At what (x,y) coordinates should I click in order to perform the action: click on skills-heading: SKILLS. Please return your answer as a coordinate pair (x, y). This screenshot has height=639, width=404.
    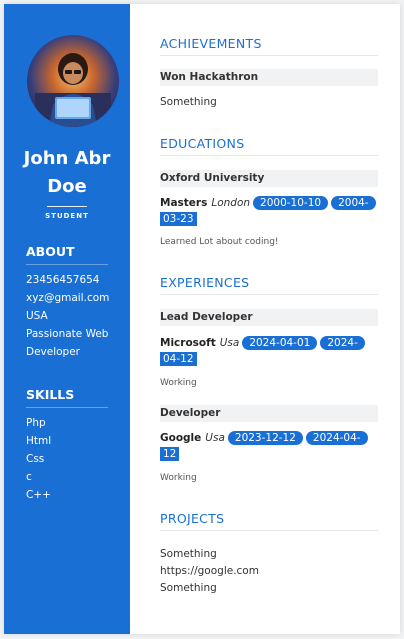
    Looking at the image, I should click on (50, 394).